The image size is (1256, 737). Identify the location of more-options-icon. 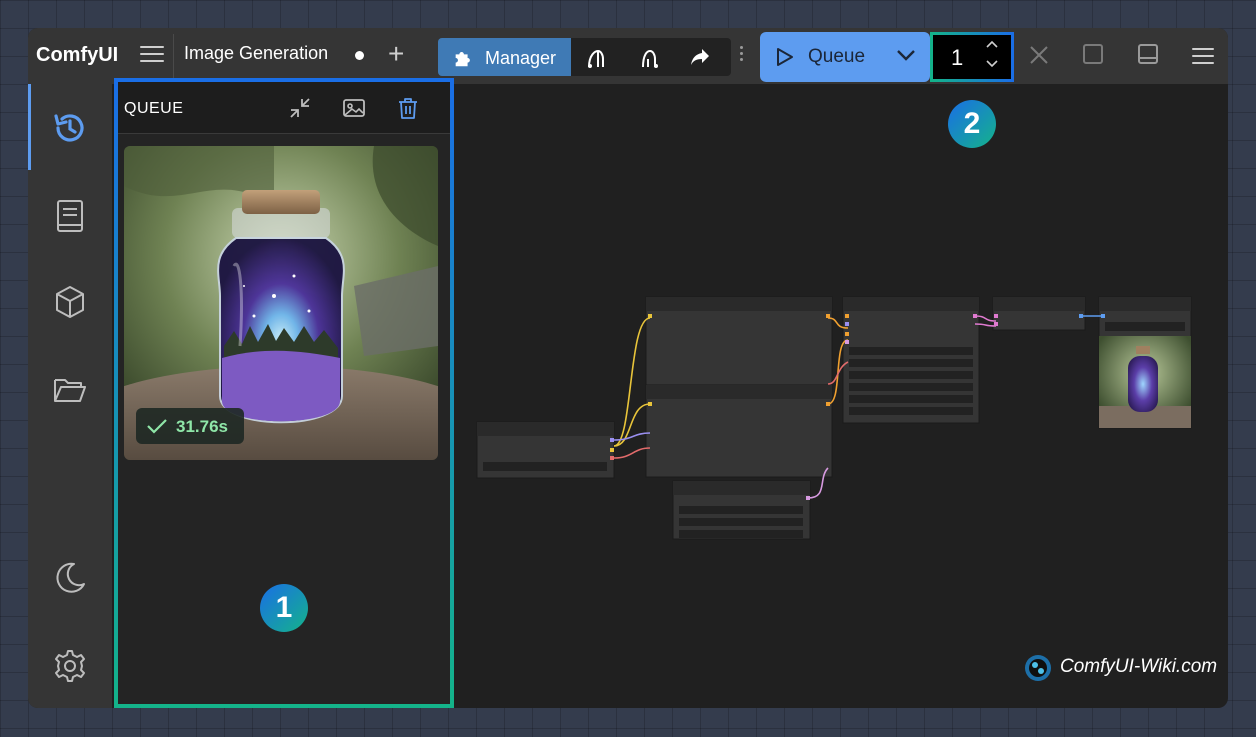
(741, 55).